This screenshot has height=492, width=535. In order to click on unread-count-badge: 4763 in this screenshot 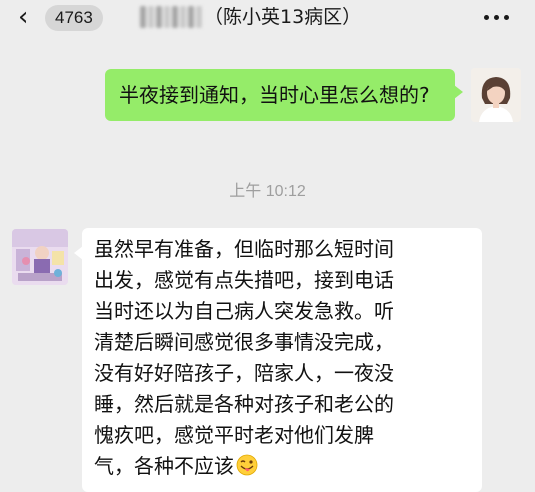, I will do `click(74, 18)`.